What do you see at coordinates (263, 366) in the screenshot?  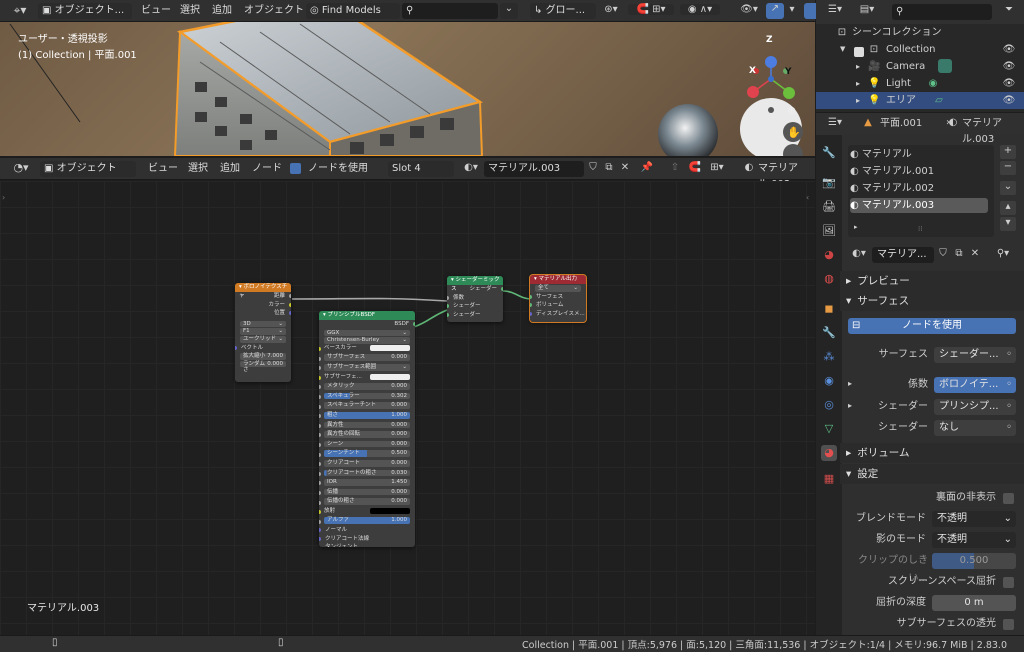 I see `randomness-field: ランダムさ 0.000` at bounding box center [263, 366].